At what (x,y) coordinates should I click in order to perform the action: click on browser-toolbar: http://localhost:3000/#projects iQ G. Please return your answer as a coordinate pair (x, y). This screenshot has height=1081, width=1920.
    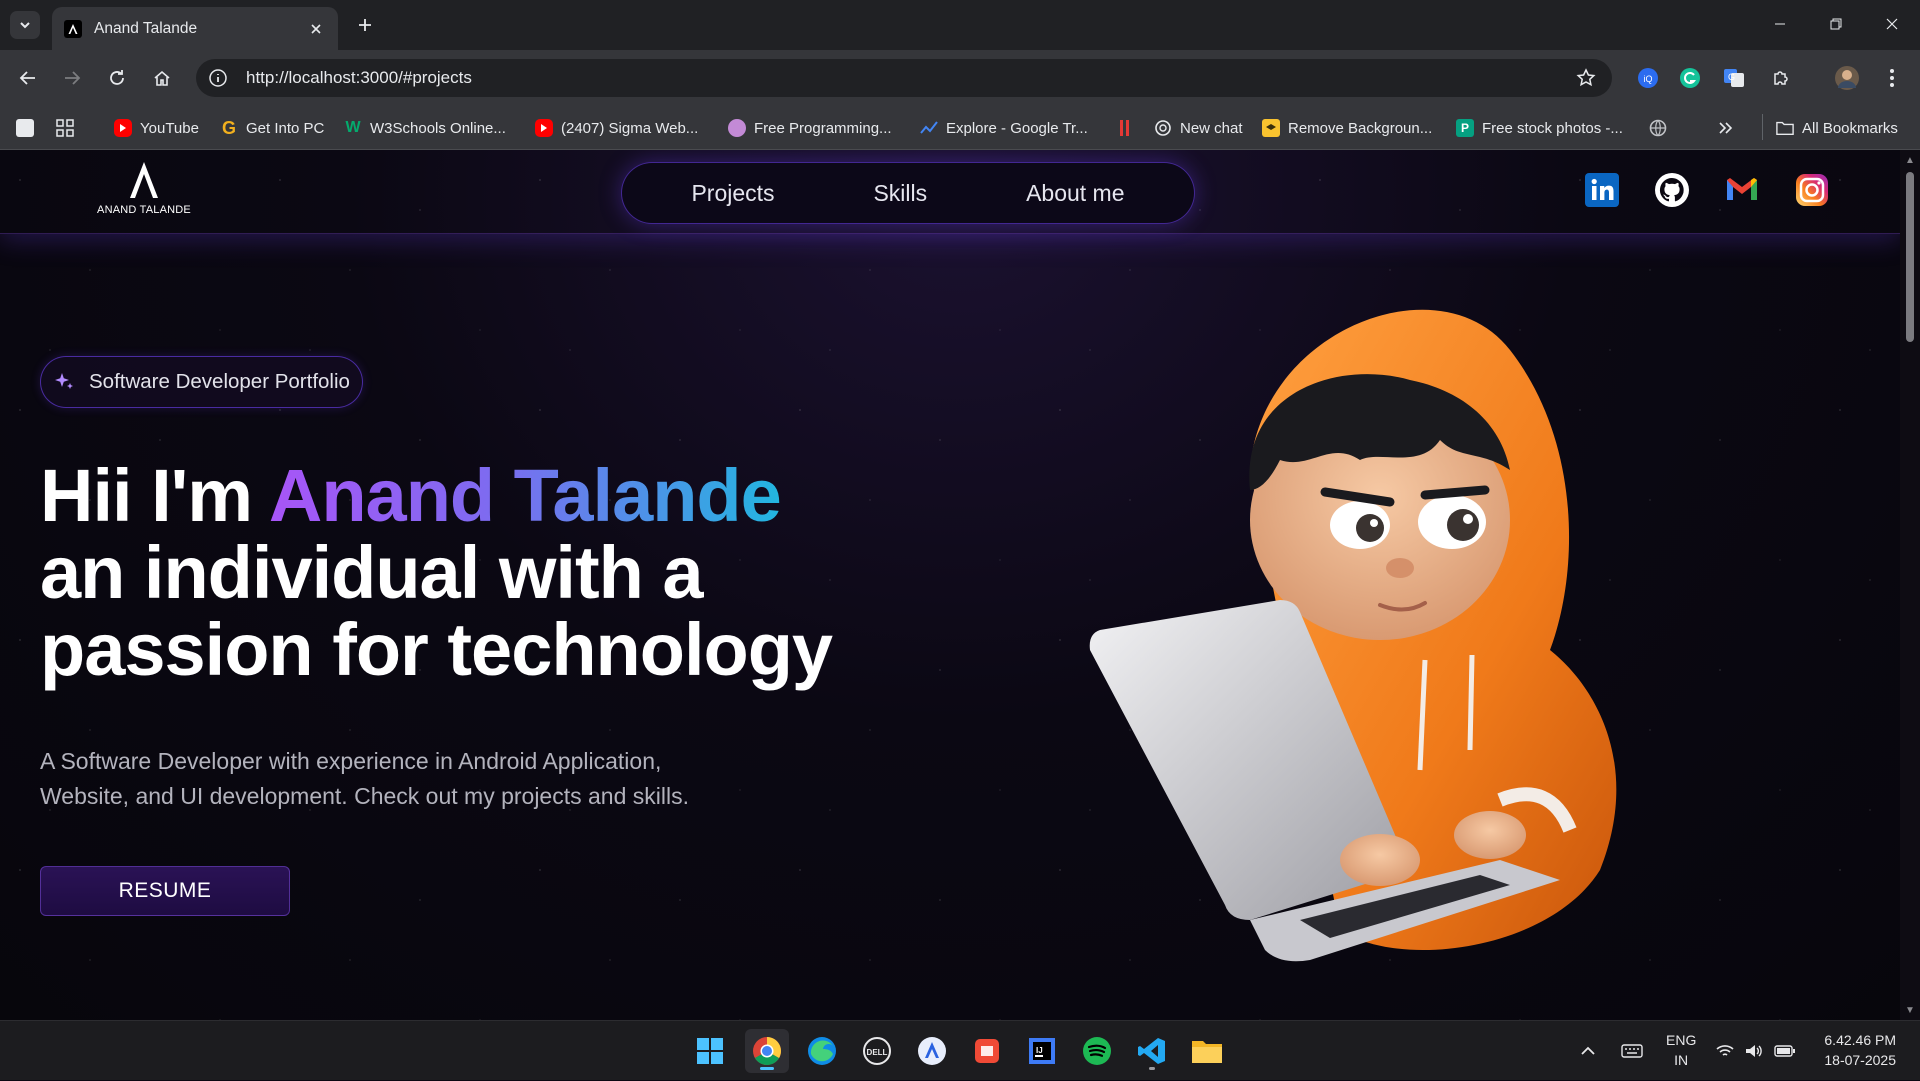
    Looking at the image, I should click on (960, 78).